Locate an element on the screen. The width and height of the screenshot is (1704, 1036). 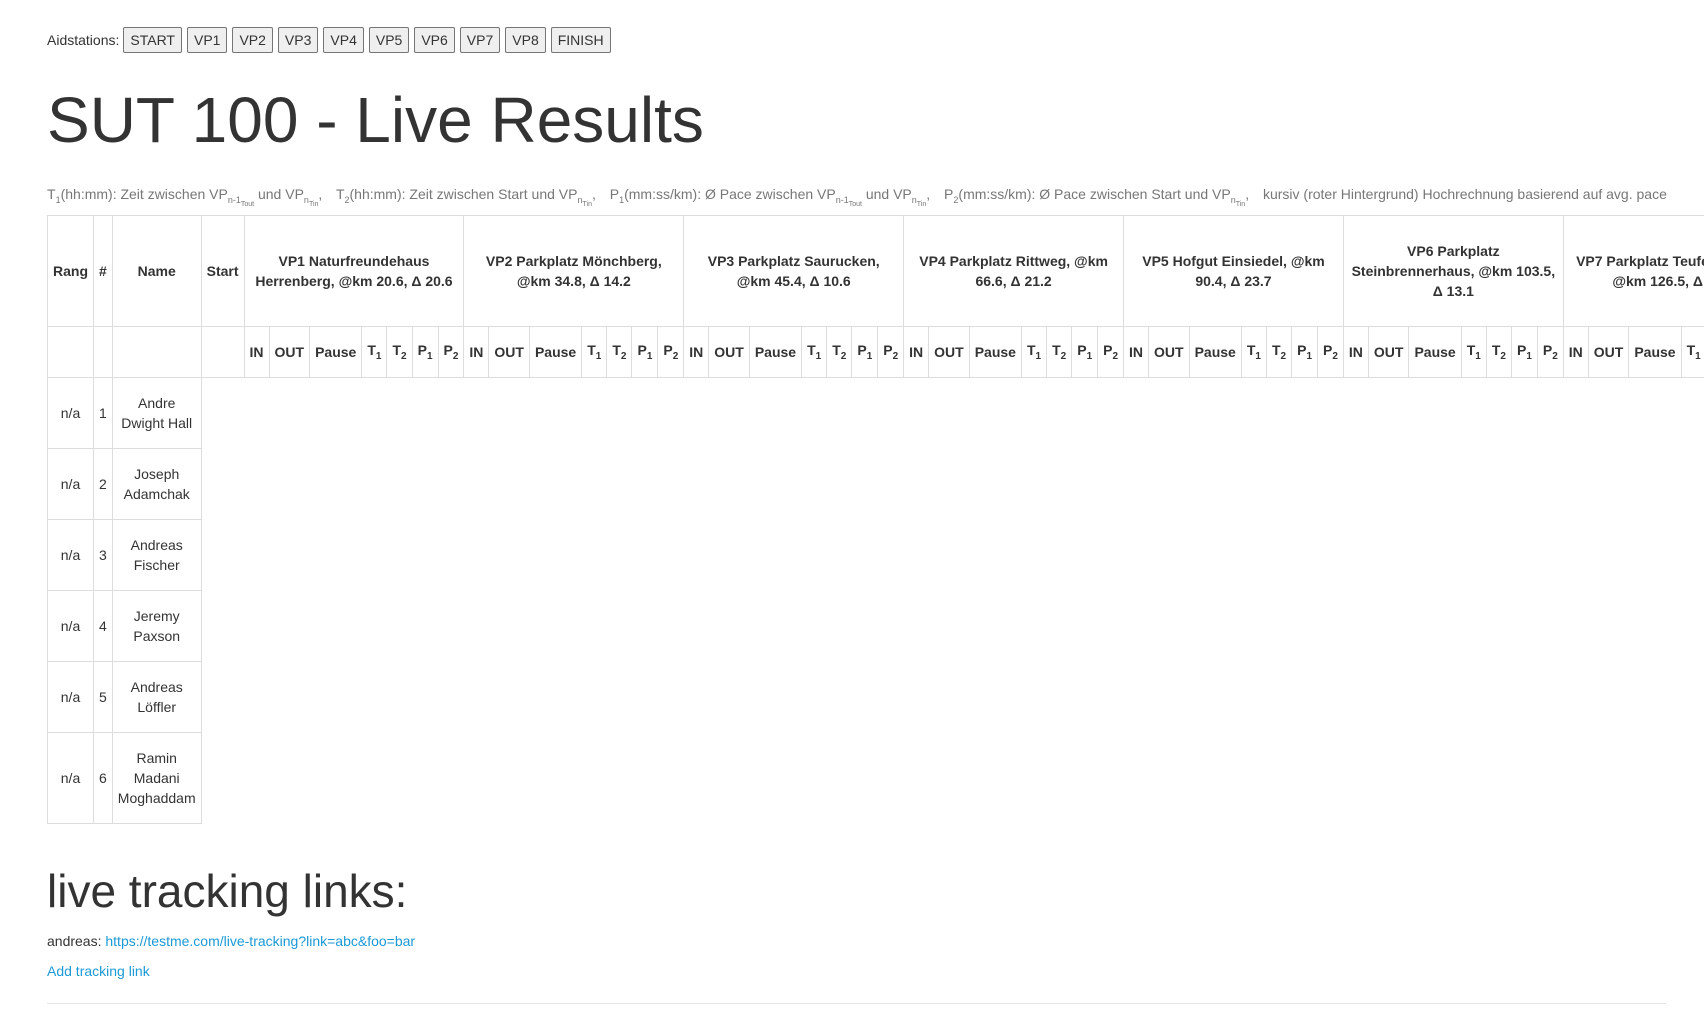
divider is located at coordinates (856, 1003).